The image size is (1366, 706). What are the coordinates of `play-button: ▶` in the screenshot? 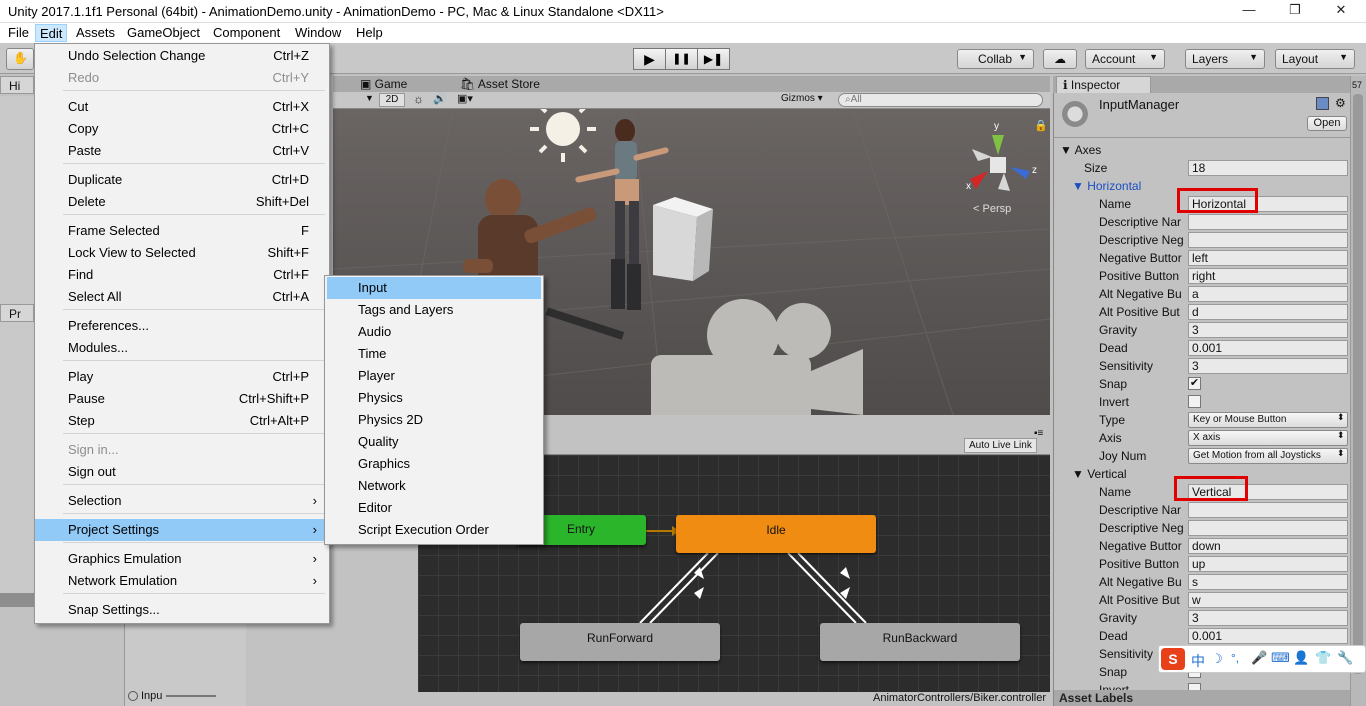 It's located at (649, 59).